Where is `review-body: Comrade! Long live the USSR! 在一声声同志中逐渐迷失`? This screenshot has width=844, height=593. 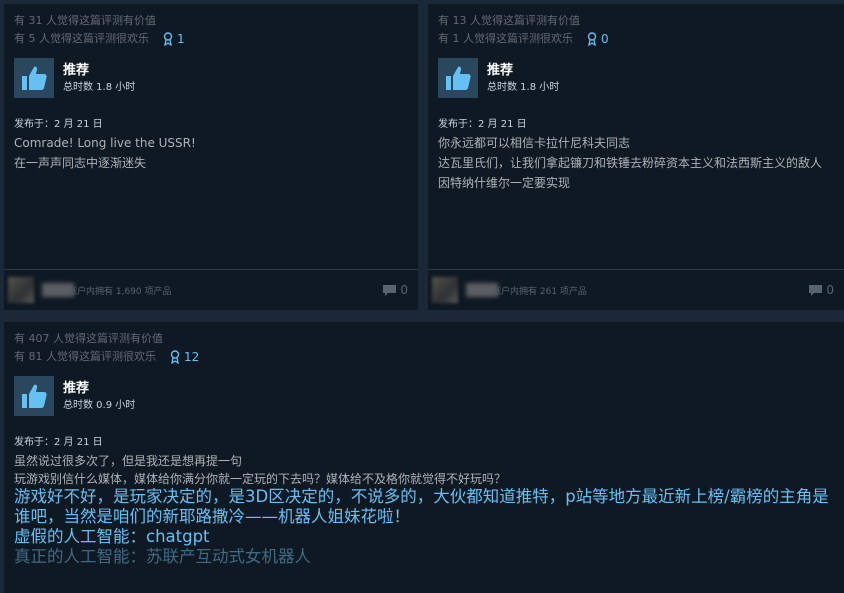
review-body: Comrade! Long live the USSR! 在一声声同志中逐渐迷失 is located at coordinates (216, 153).